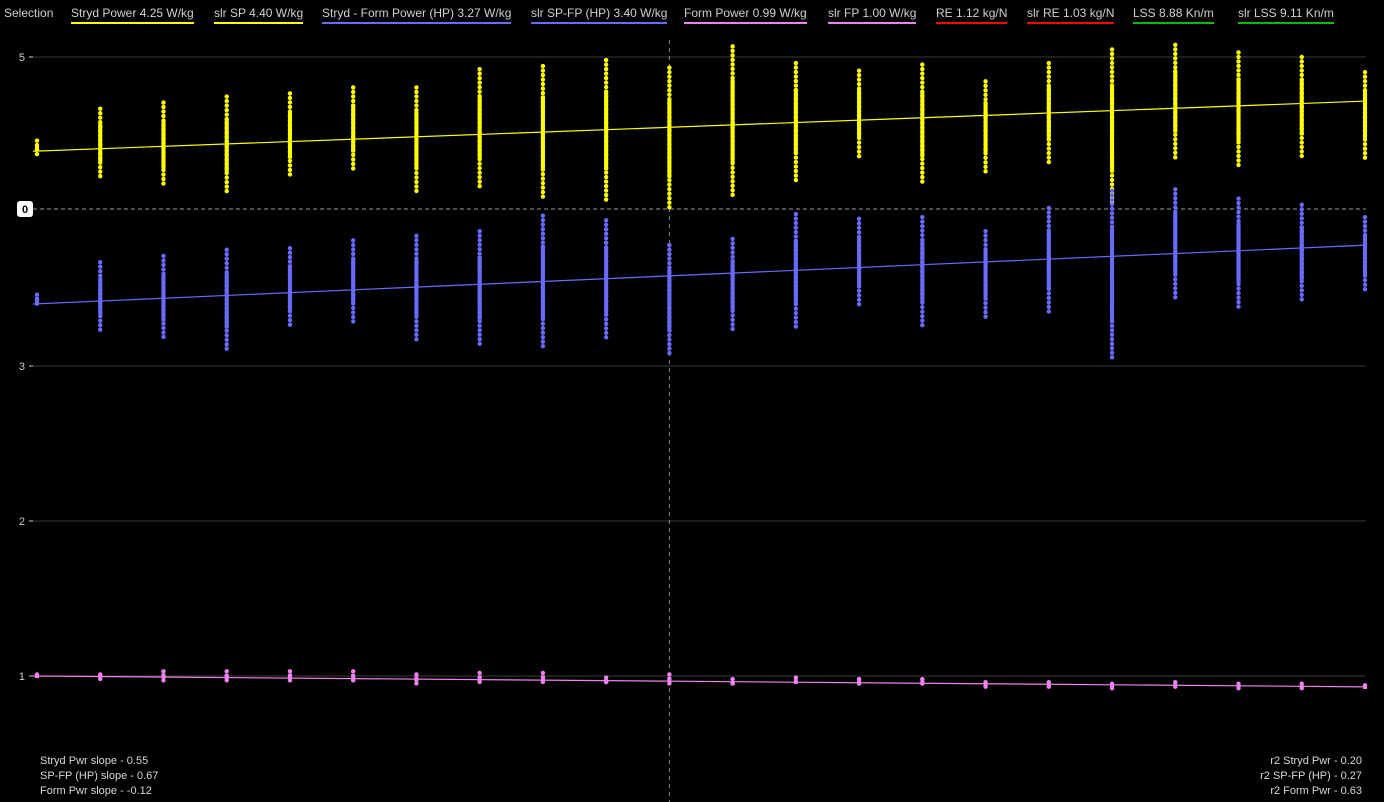 The width and height of the screenshot is (1384, 802). Describe the element at coordinates (599, 15) in the screenshot. I see `legend-item: slr SP-FP (HP) 3.40 W/kg` at that location.